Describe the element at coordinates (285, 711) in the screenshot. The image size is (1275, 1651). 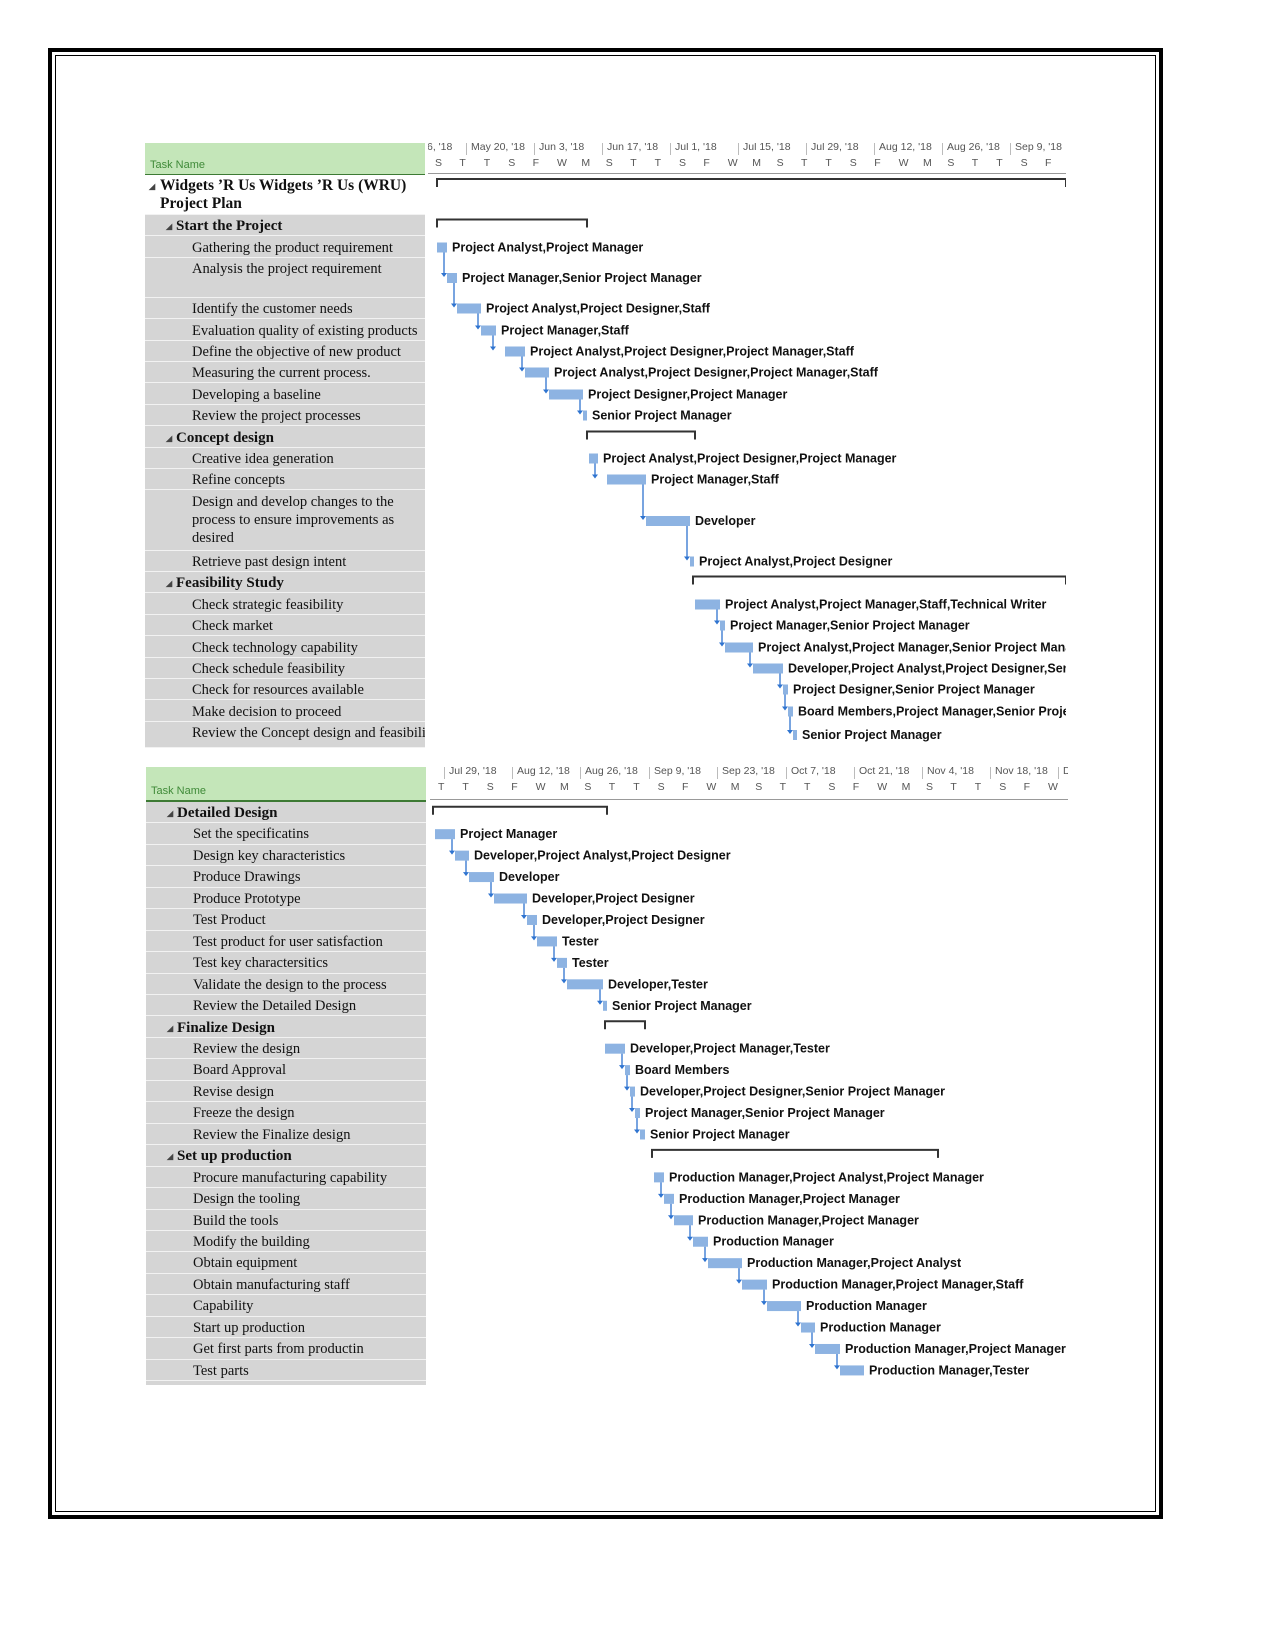
I see `task-row: Make decision to proceed` at that location.